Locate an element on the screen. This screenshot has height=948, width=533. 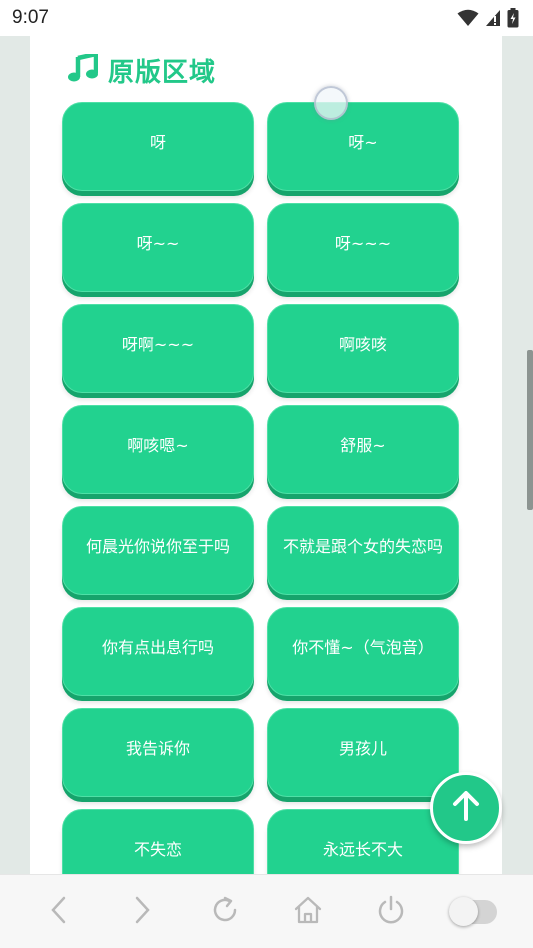
refresh-button is located at coordinates (225, 912).